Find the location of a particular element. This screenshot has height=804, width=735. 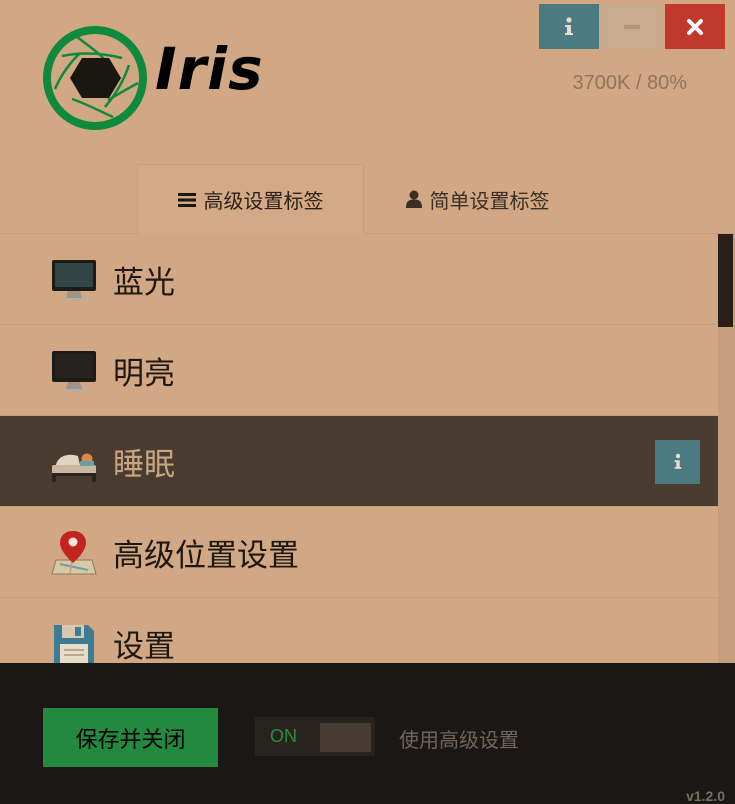

advanced-settings-toggle: ON is located at coordinates (315, 736).